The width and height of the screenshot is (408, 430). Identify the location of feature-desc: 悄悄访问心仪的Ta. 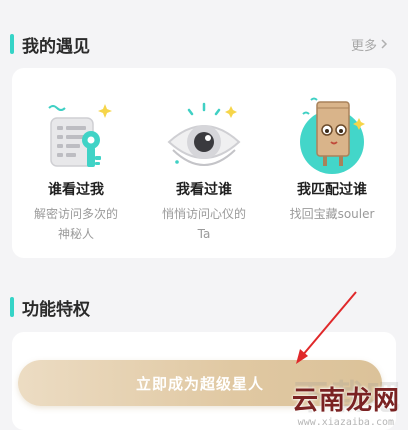
(203, 224).